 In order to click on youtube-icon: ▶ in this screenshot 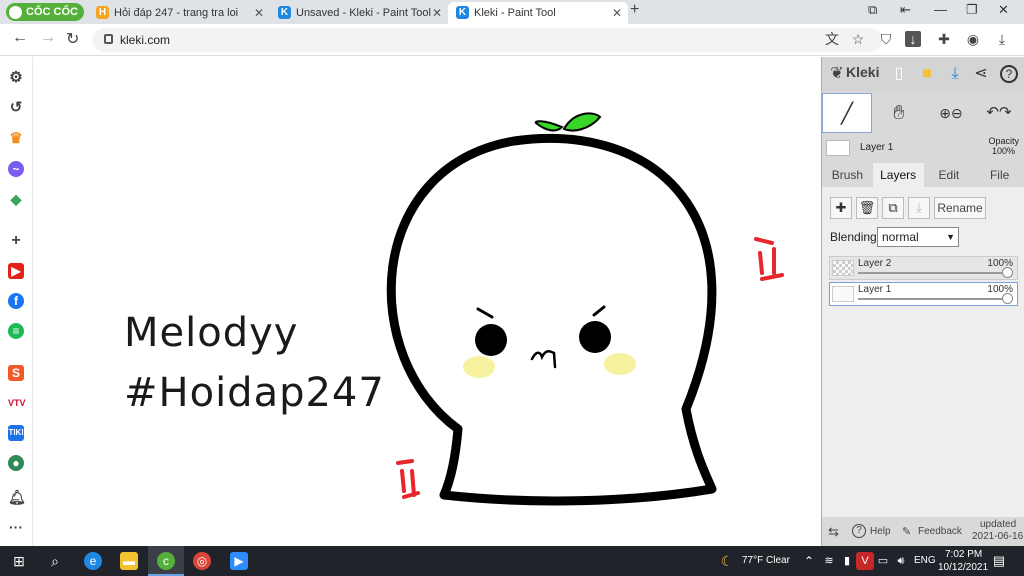, I will do `click(16, 271)`.